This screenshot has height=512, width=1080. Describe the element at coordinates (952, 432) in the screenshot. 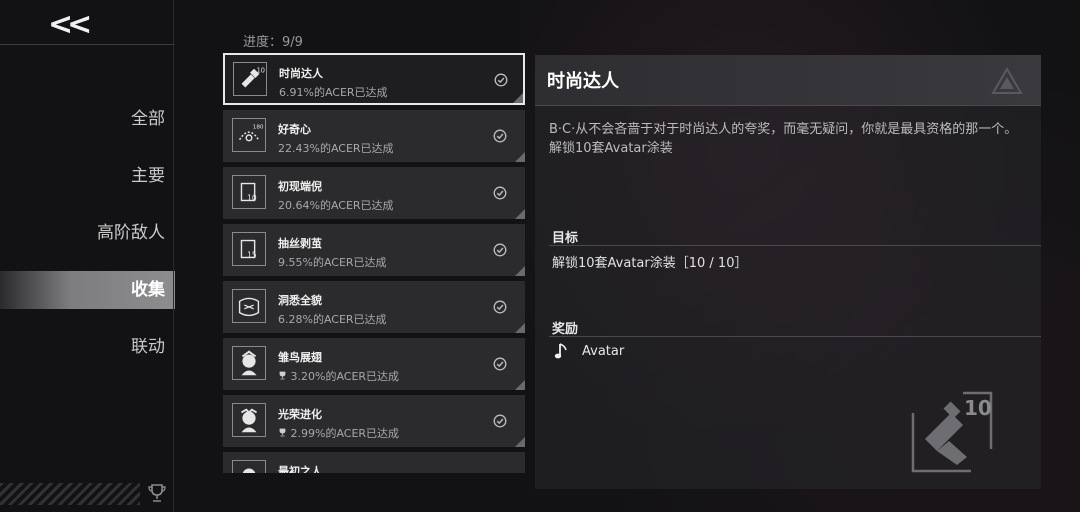

I see `brush-10-badge-icon: 10` at that location.